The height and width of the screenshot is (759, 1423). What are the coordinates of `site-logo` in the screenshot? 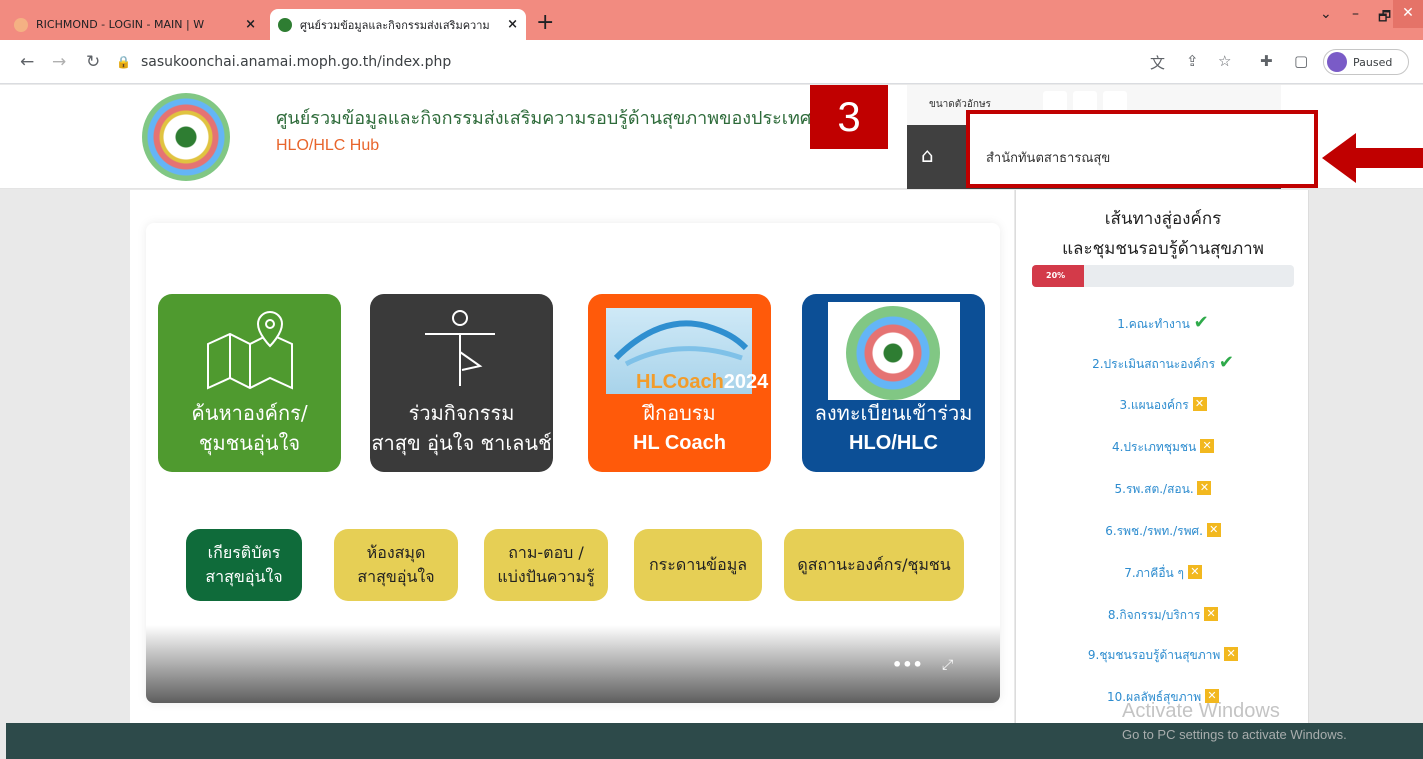 It's located at (186, 137).